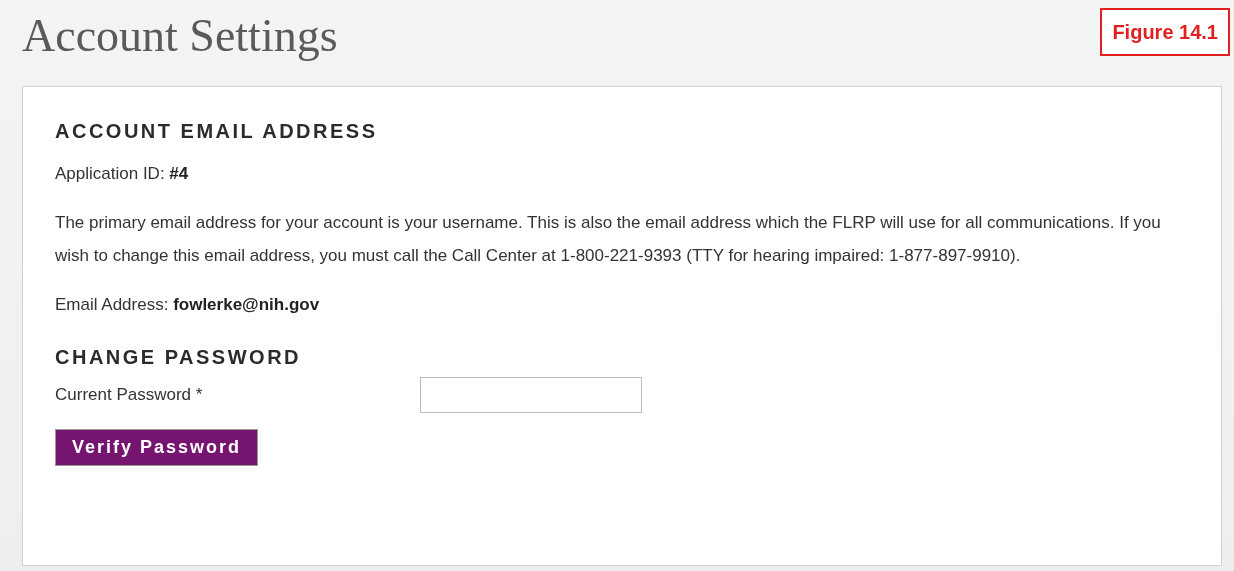  I want to click on page-title: Account Settings, so click(180, 36).